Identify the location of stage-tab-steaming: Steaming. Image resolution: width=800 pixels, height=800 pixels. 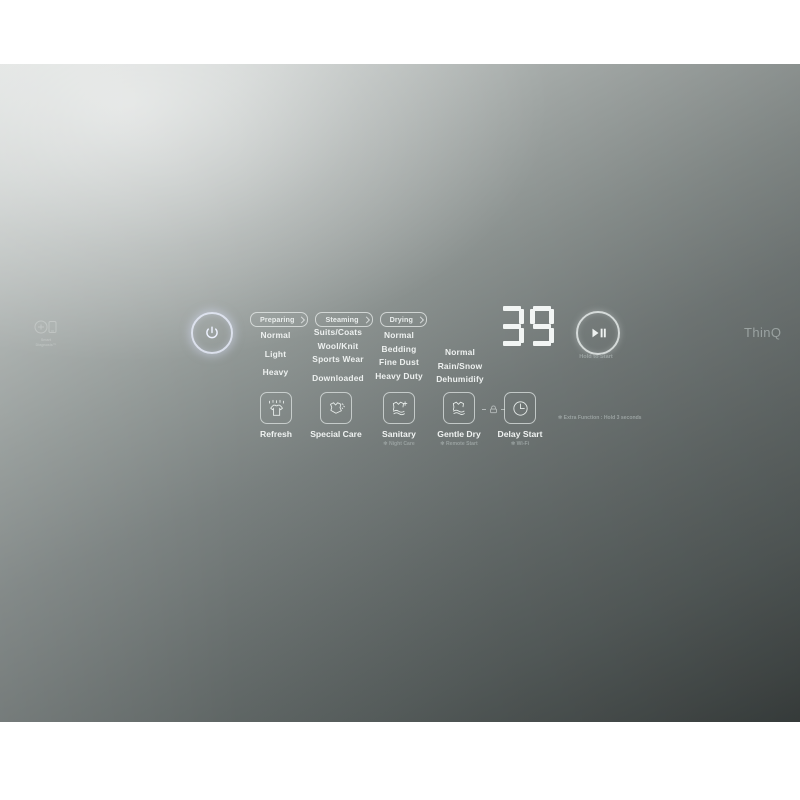
(344, 319).